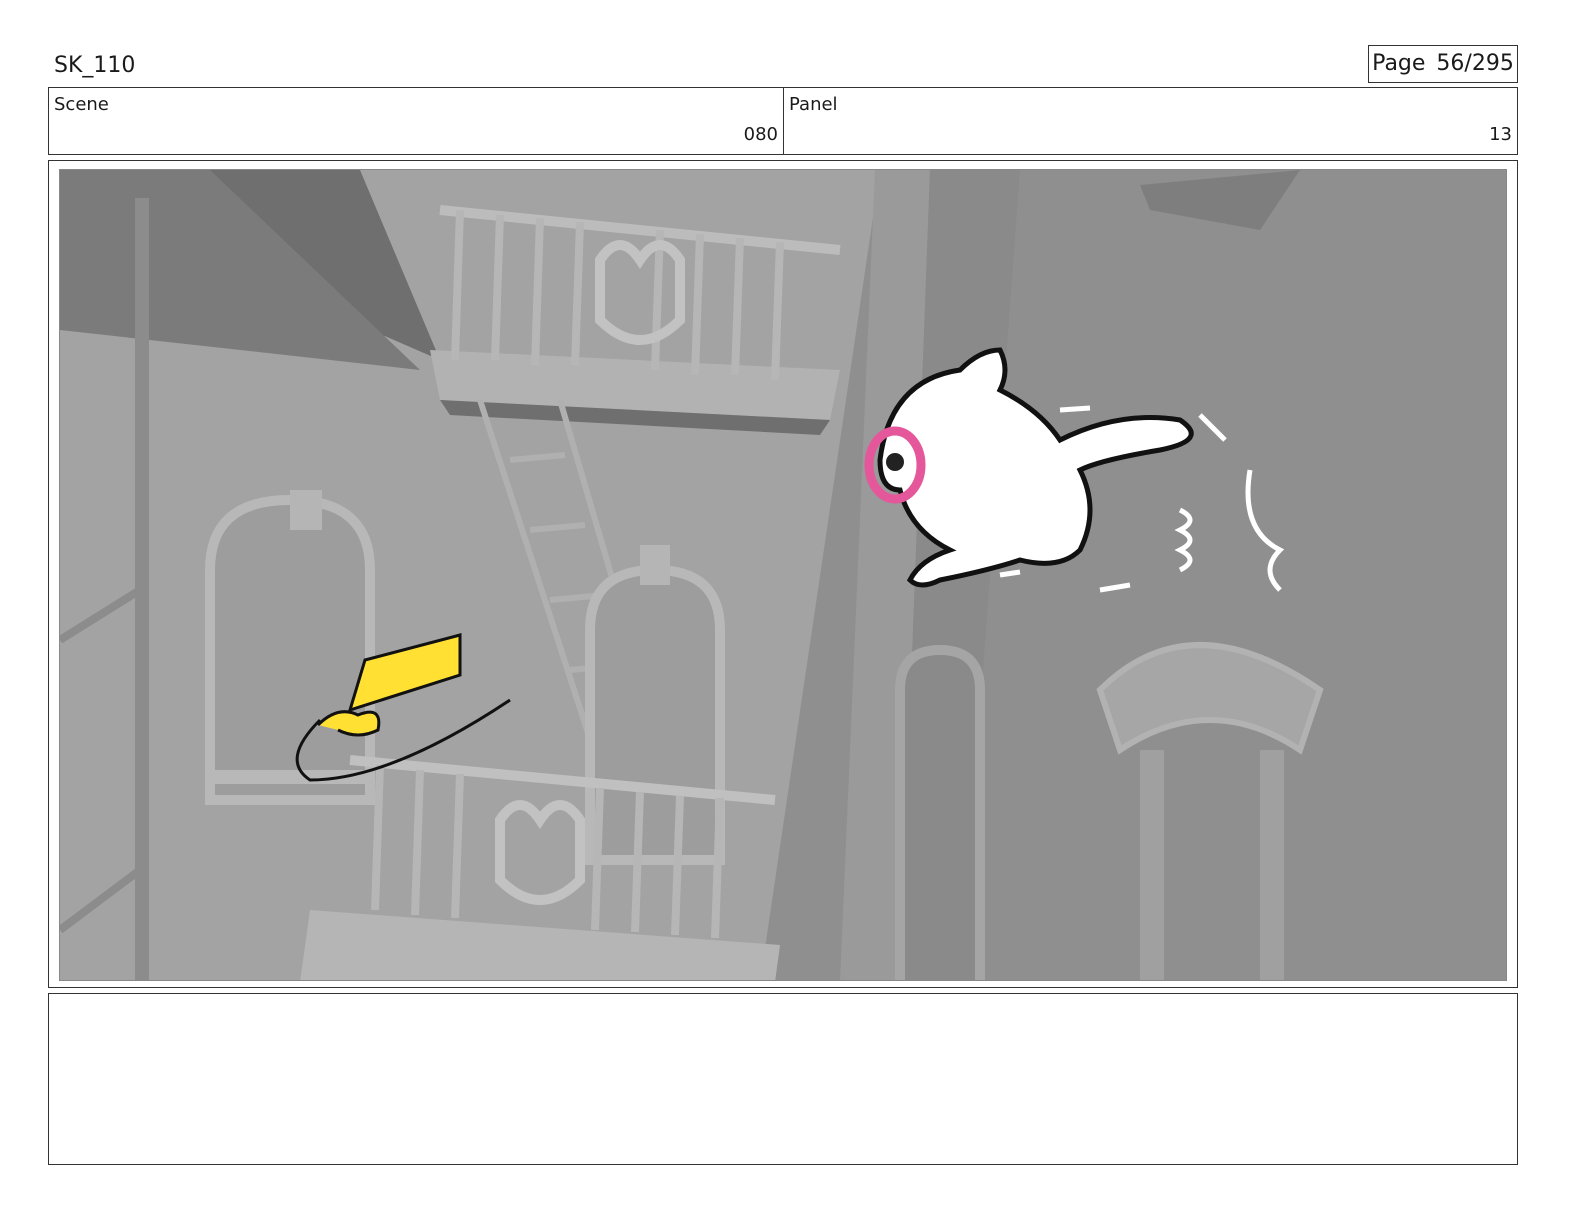 This screenshot has height=1224, width=1584. I want to click on sheet-title: SK_110, so click(95, 65).